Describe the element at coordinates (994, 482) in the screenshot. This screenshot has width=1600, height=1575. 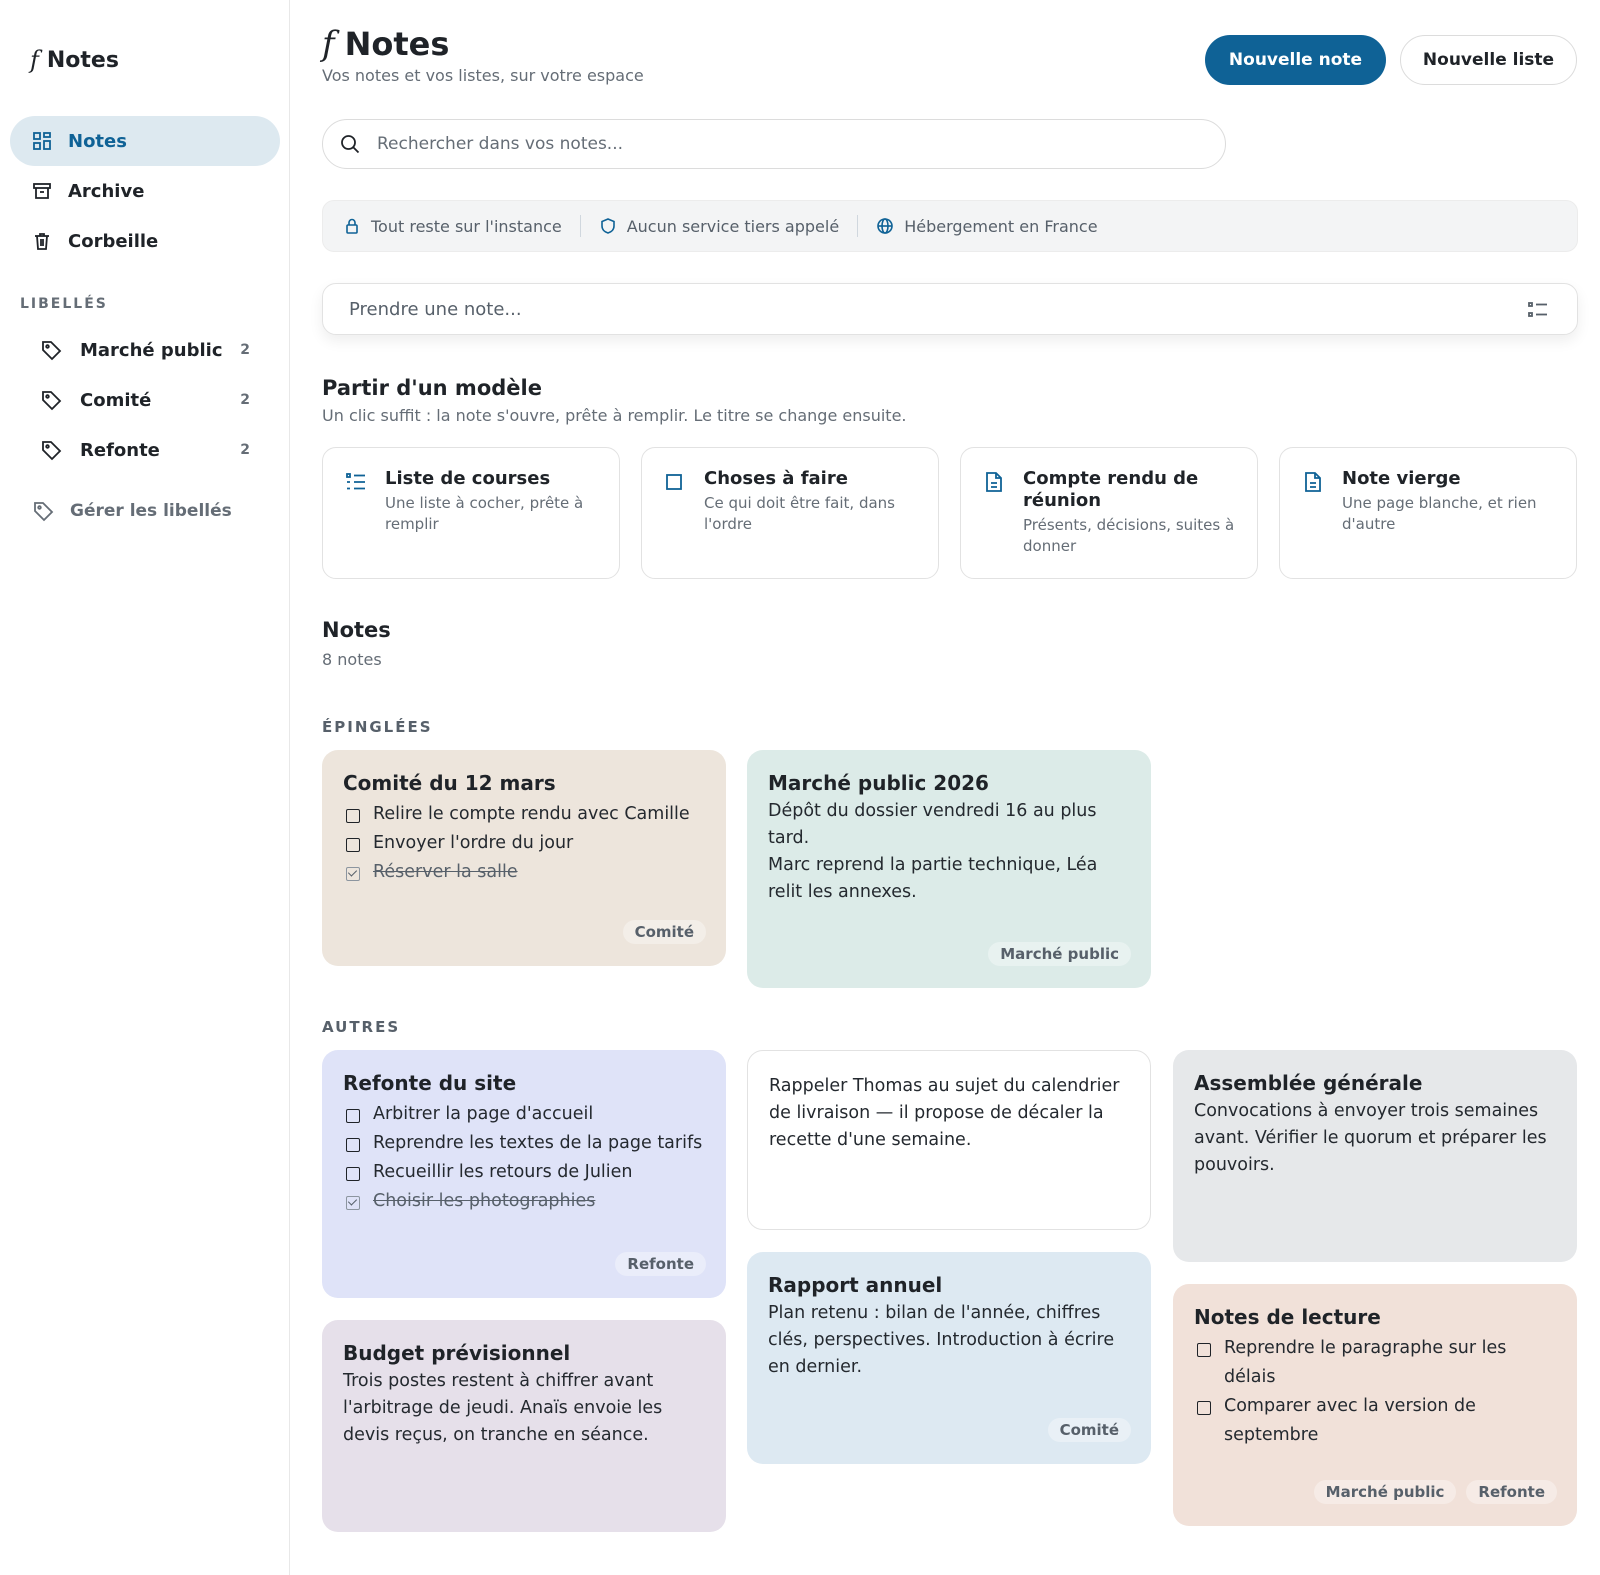
I see `document-icon` at that location.